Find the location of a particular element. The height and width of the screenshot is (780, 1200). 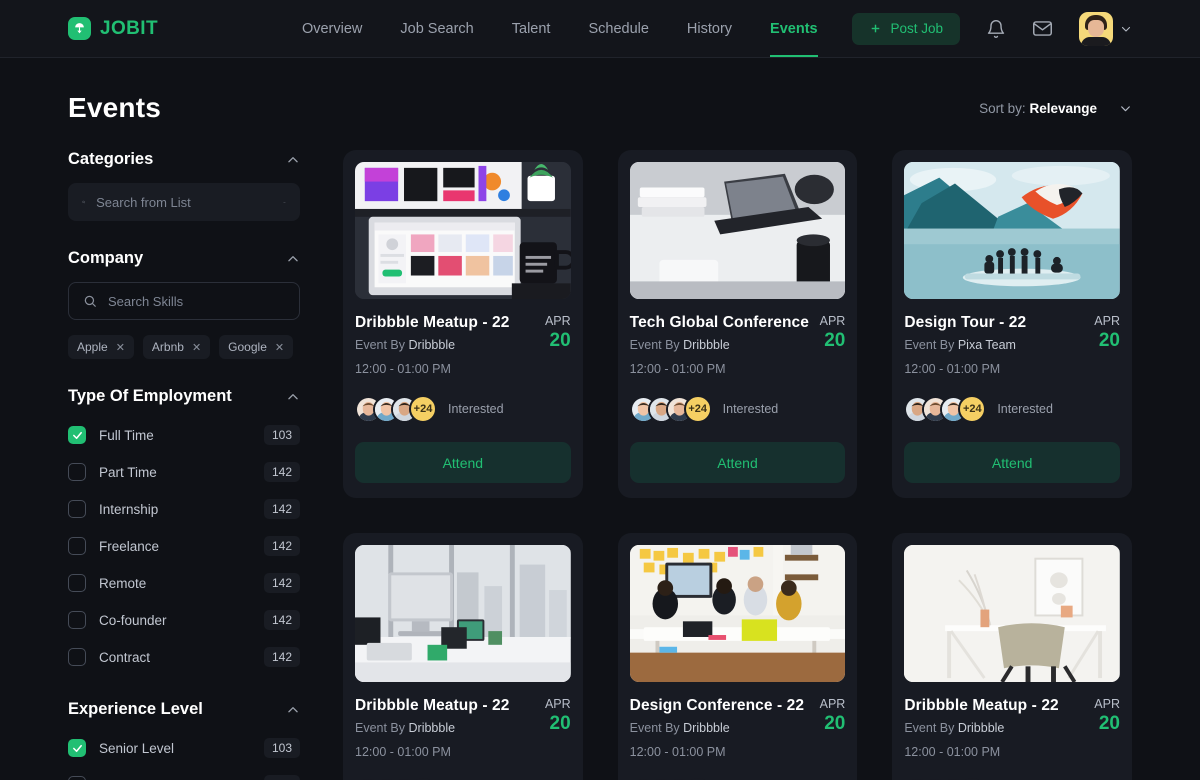

event-organizer: Event By Dribbble is located at coordinates (446, 728).